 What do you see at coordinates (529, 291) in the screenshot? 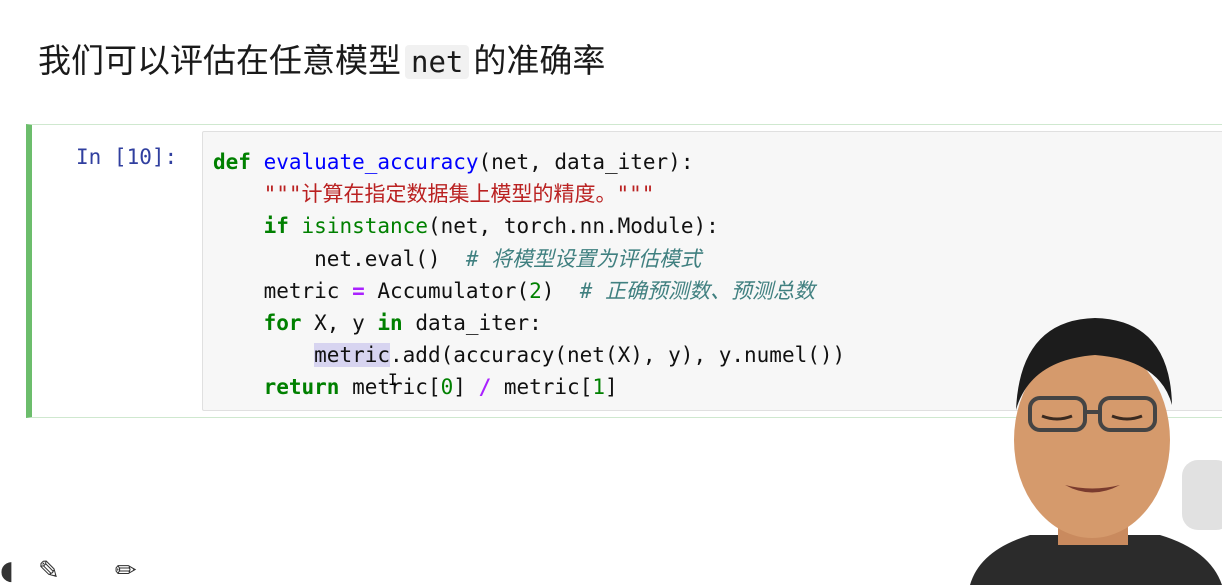
I see `code-line: metric = Accumulator(2) # 正确预测数、预测总数` at bounding box center [529, 291].